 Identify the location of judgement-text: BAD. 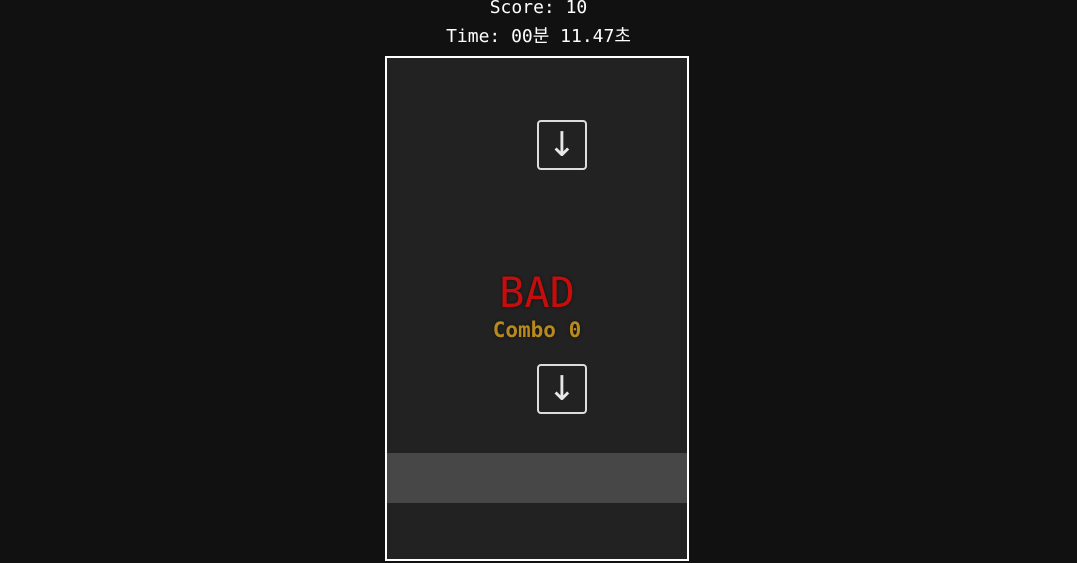
(537, 292).